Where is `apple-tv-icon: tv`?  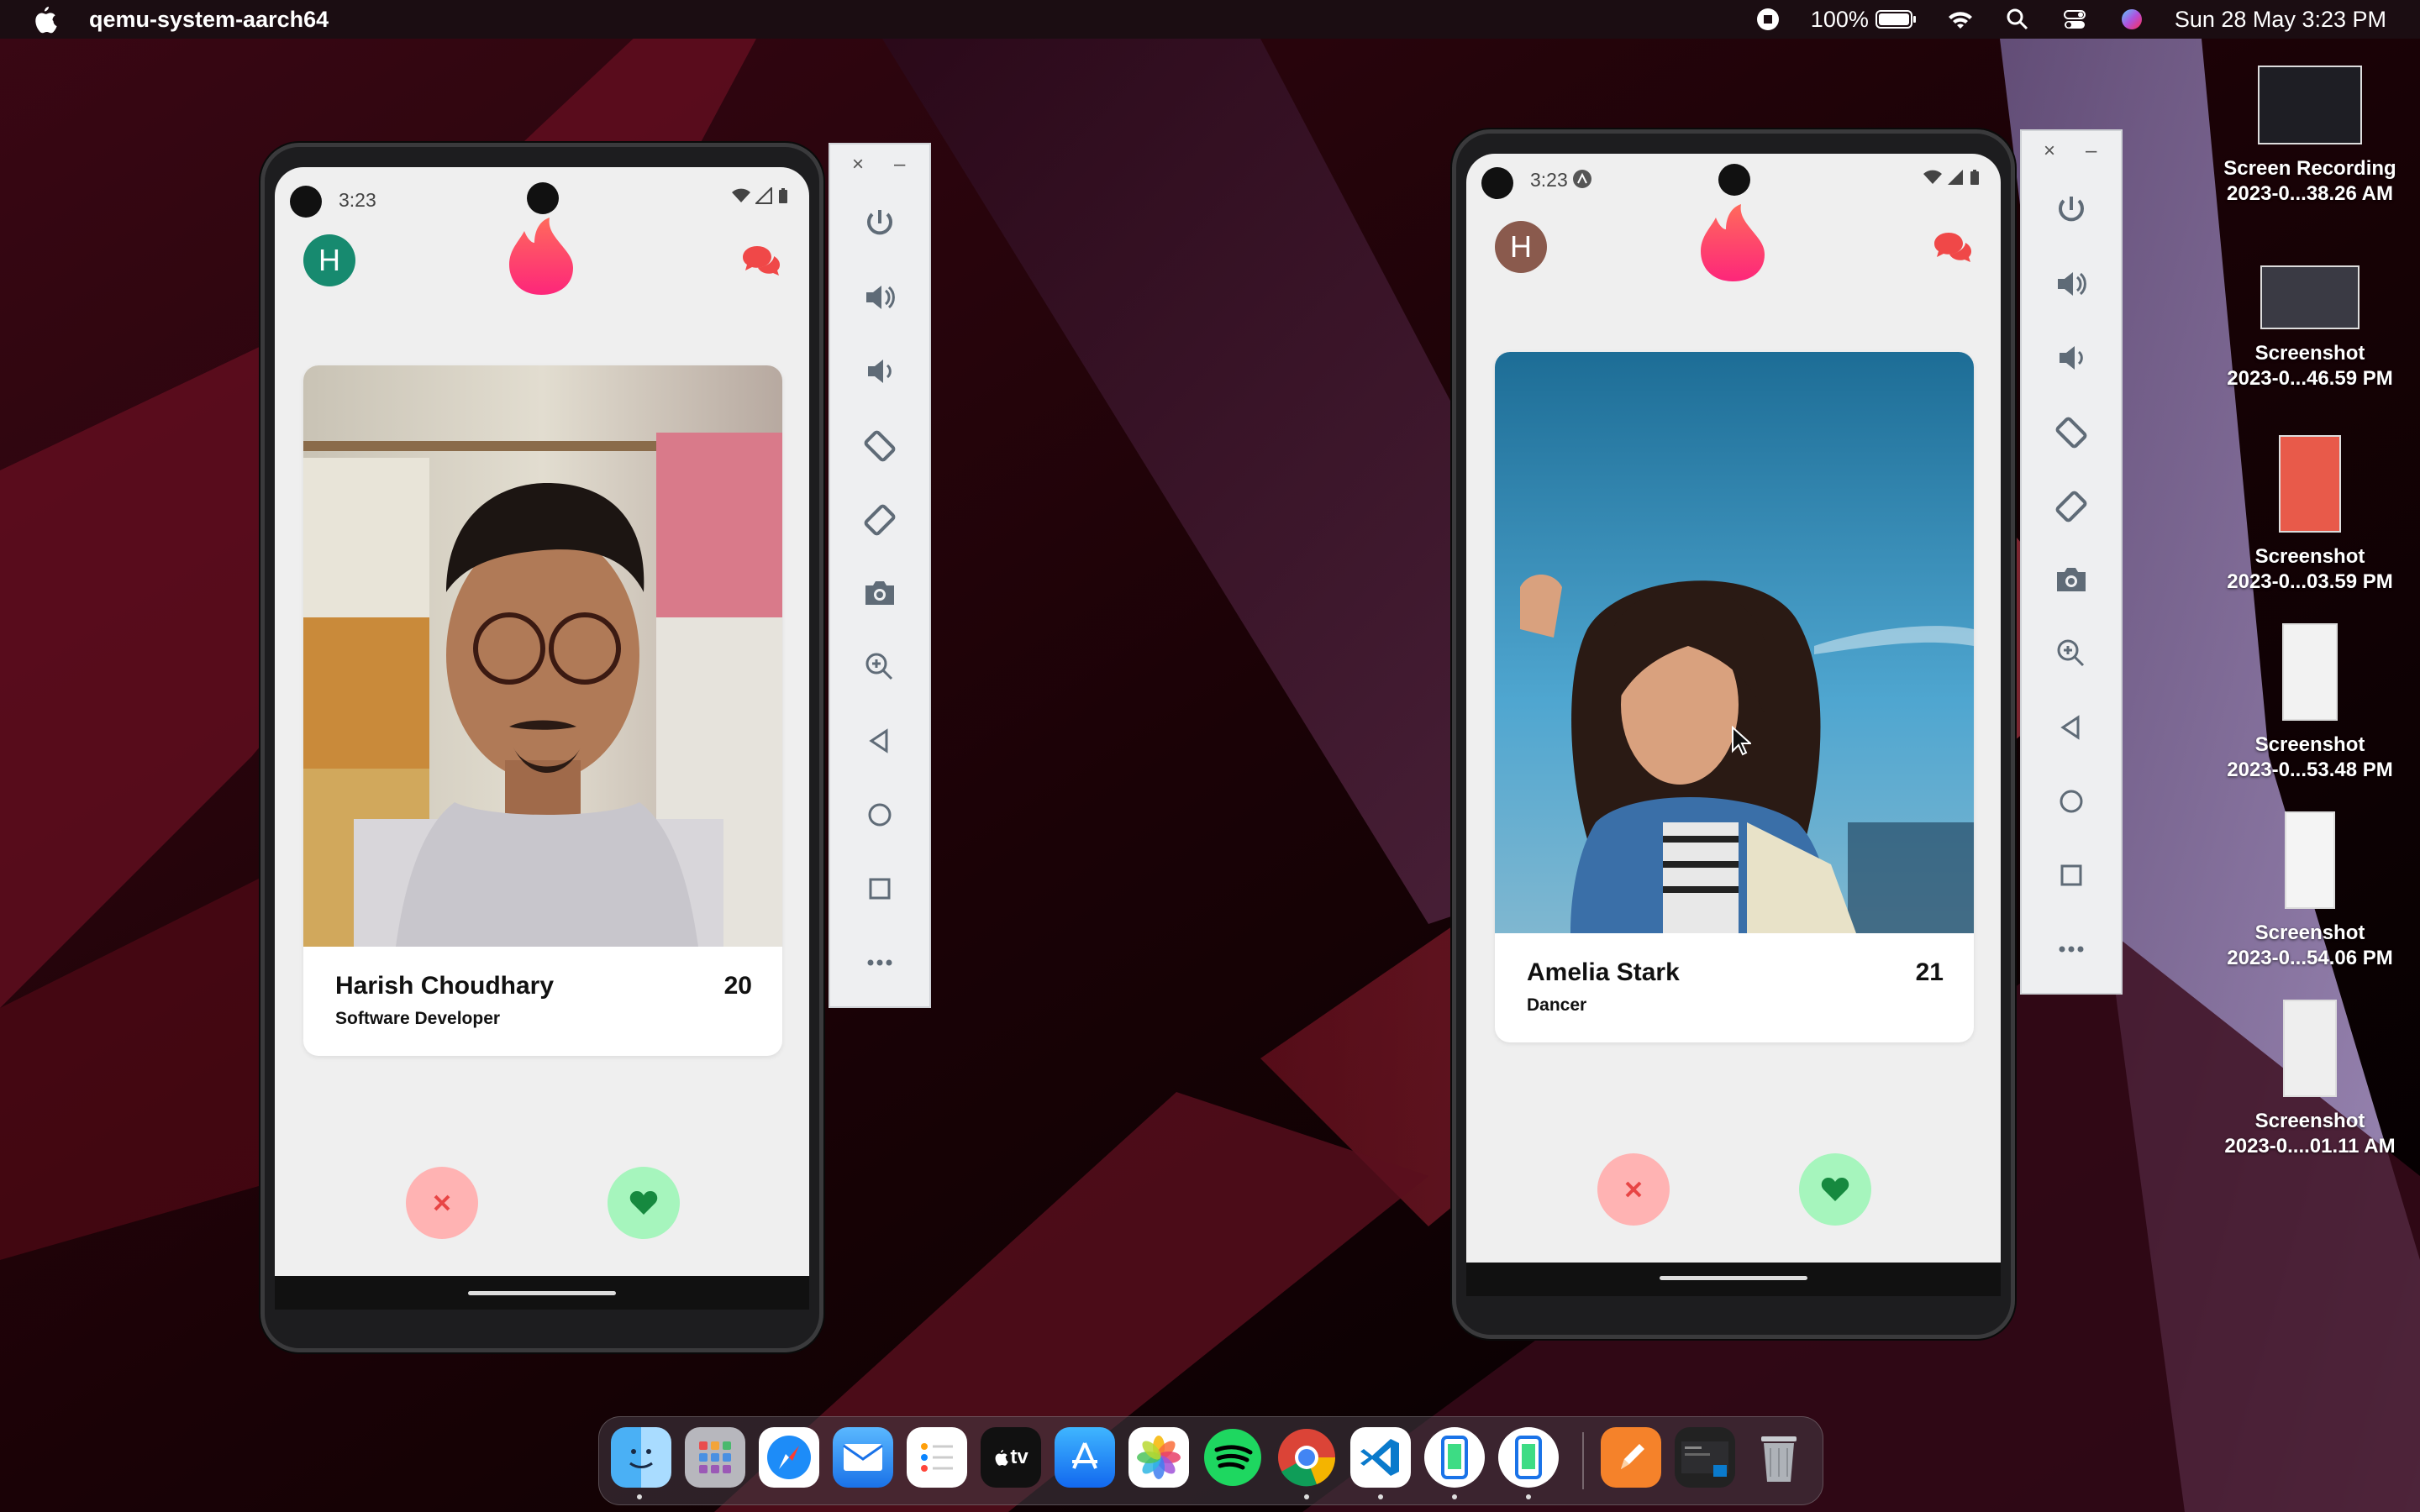 apple-tv-icon: tv is located at coordinates (1011, 1457).